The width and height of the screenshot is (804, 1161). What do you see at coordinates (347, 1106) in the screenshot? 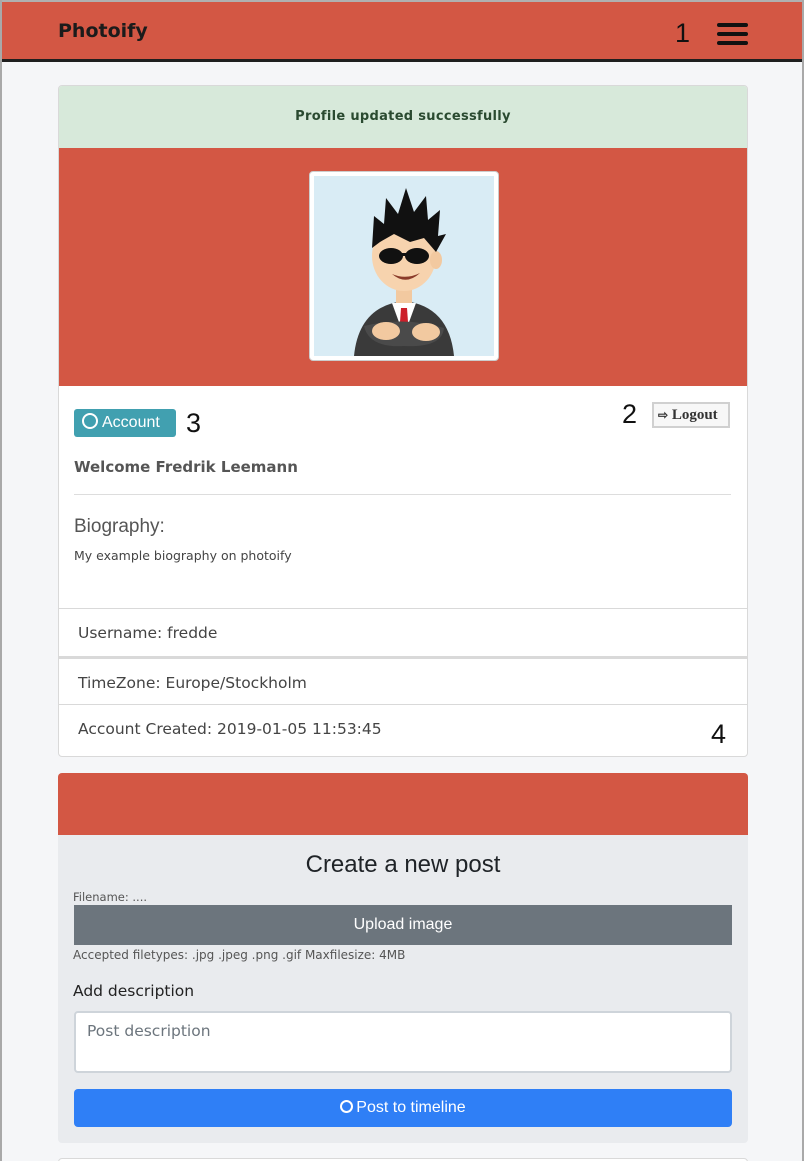
I see `arrow-circle-icon` at bounding box center [347, 1106].